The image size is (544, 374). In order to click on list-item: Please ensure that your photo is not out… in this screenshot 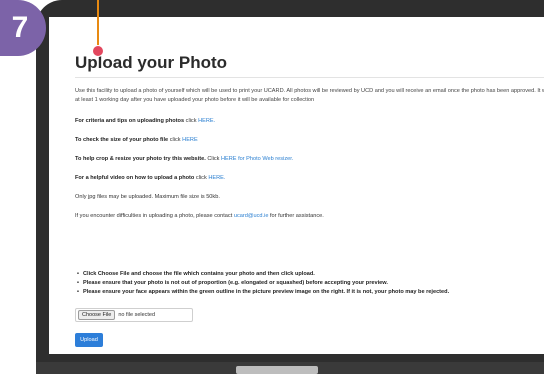, I will do `click(262, 283)`.